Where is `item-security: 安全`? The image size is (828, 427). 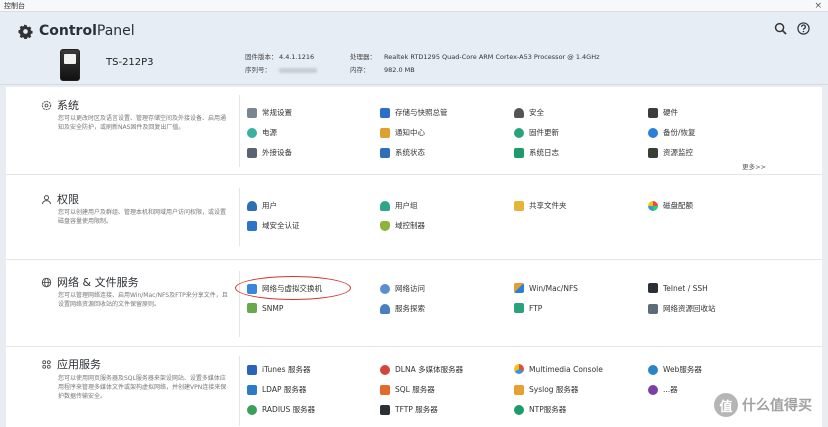 item-security: 安全 is located at coordinates (529, 112).